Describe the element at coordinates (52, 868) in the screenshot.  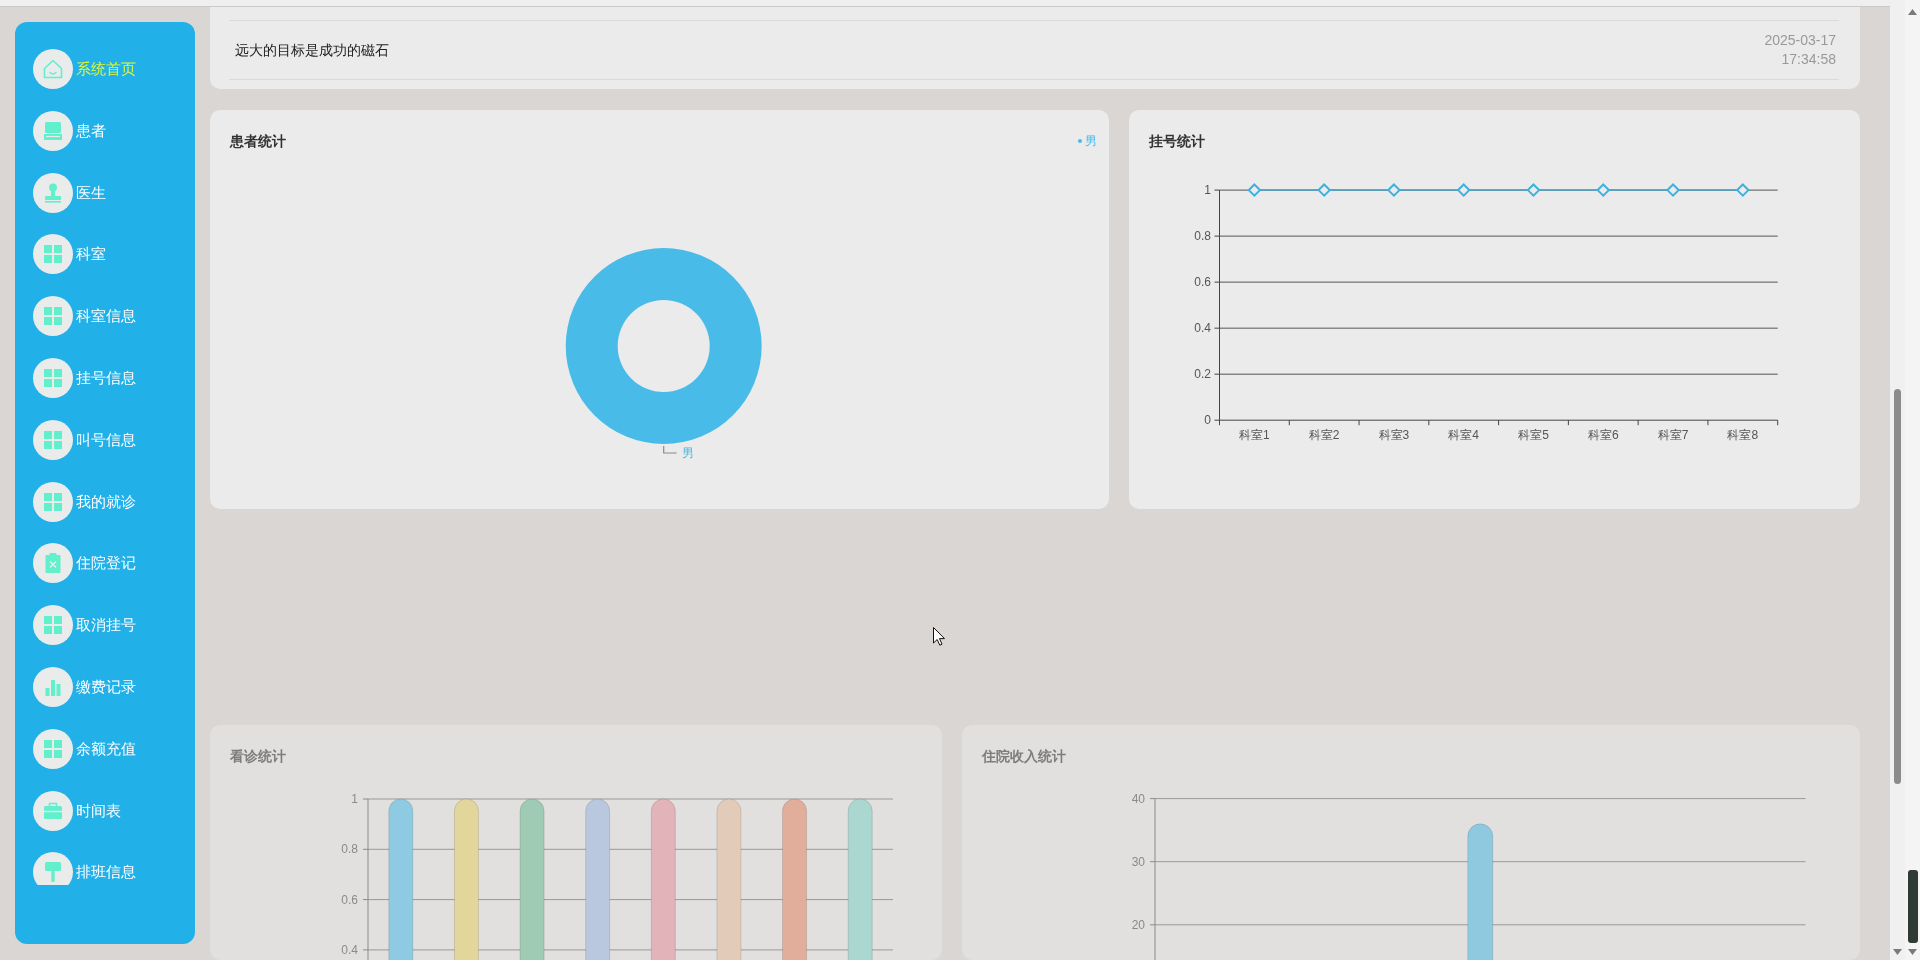
I see `brush-icon` at that location.